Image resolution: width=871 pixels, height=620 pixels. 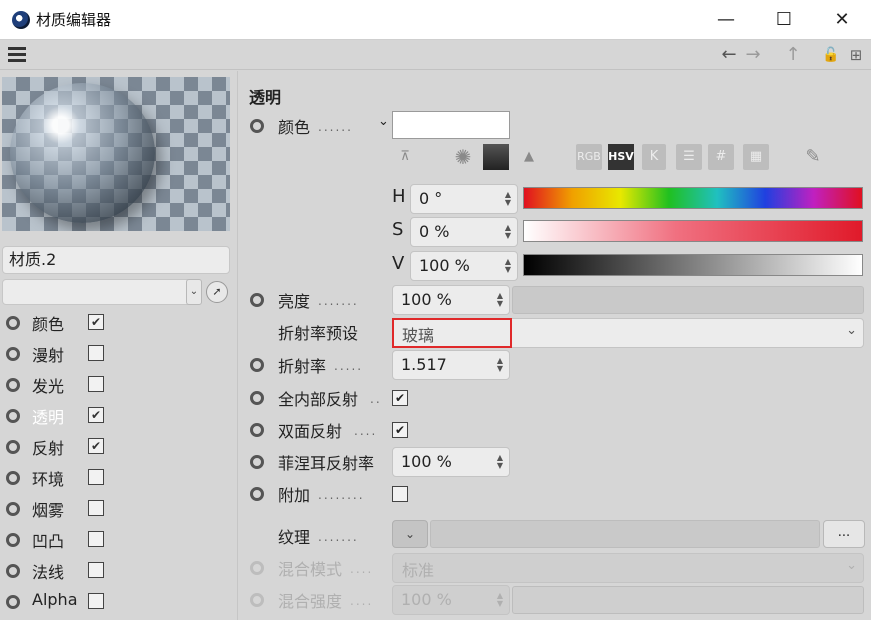 I want to click on texture-slot, so click(x=625, y=534).